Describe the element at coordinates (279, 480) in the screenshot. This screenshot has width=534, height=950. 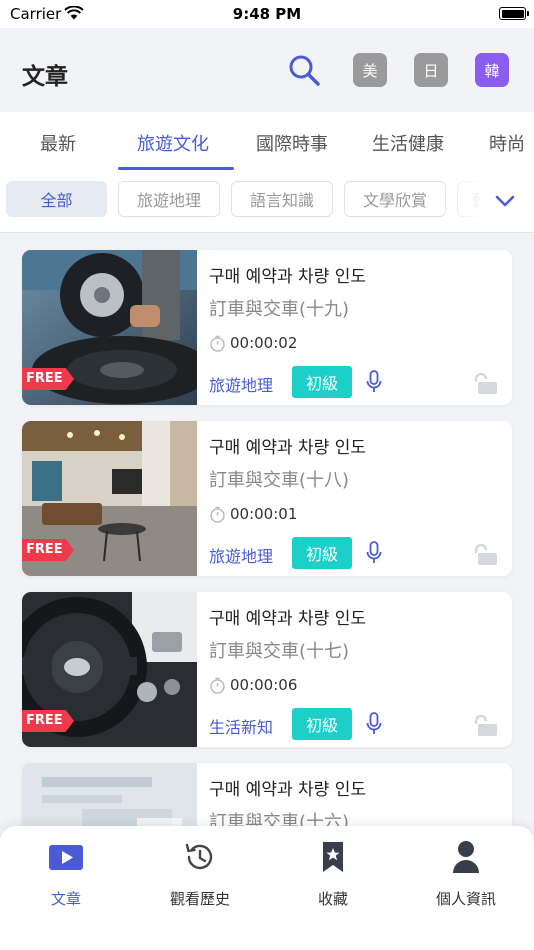
I see `article-subtitle: 訂車與交車(十八)` at that location.